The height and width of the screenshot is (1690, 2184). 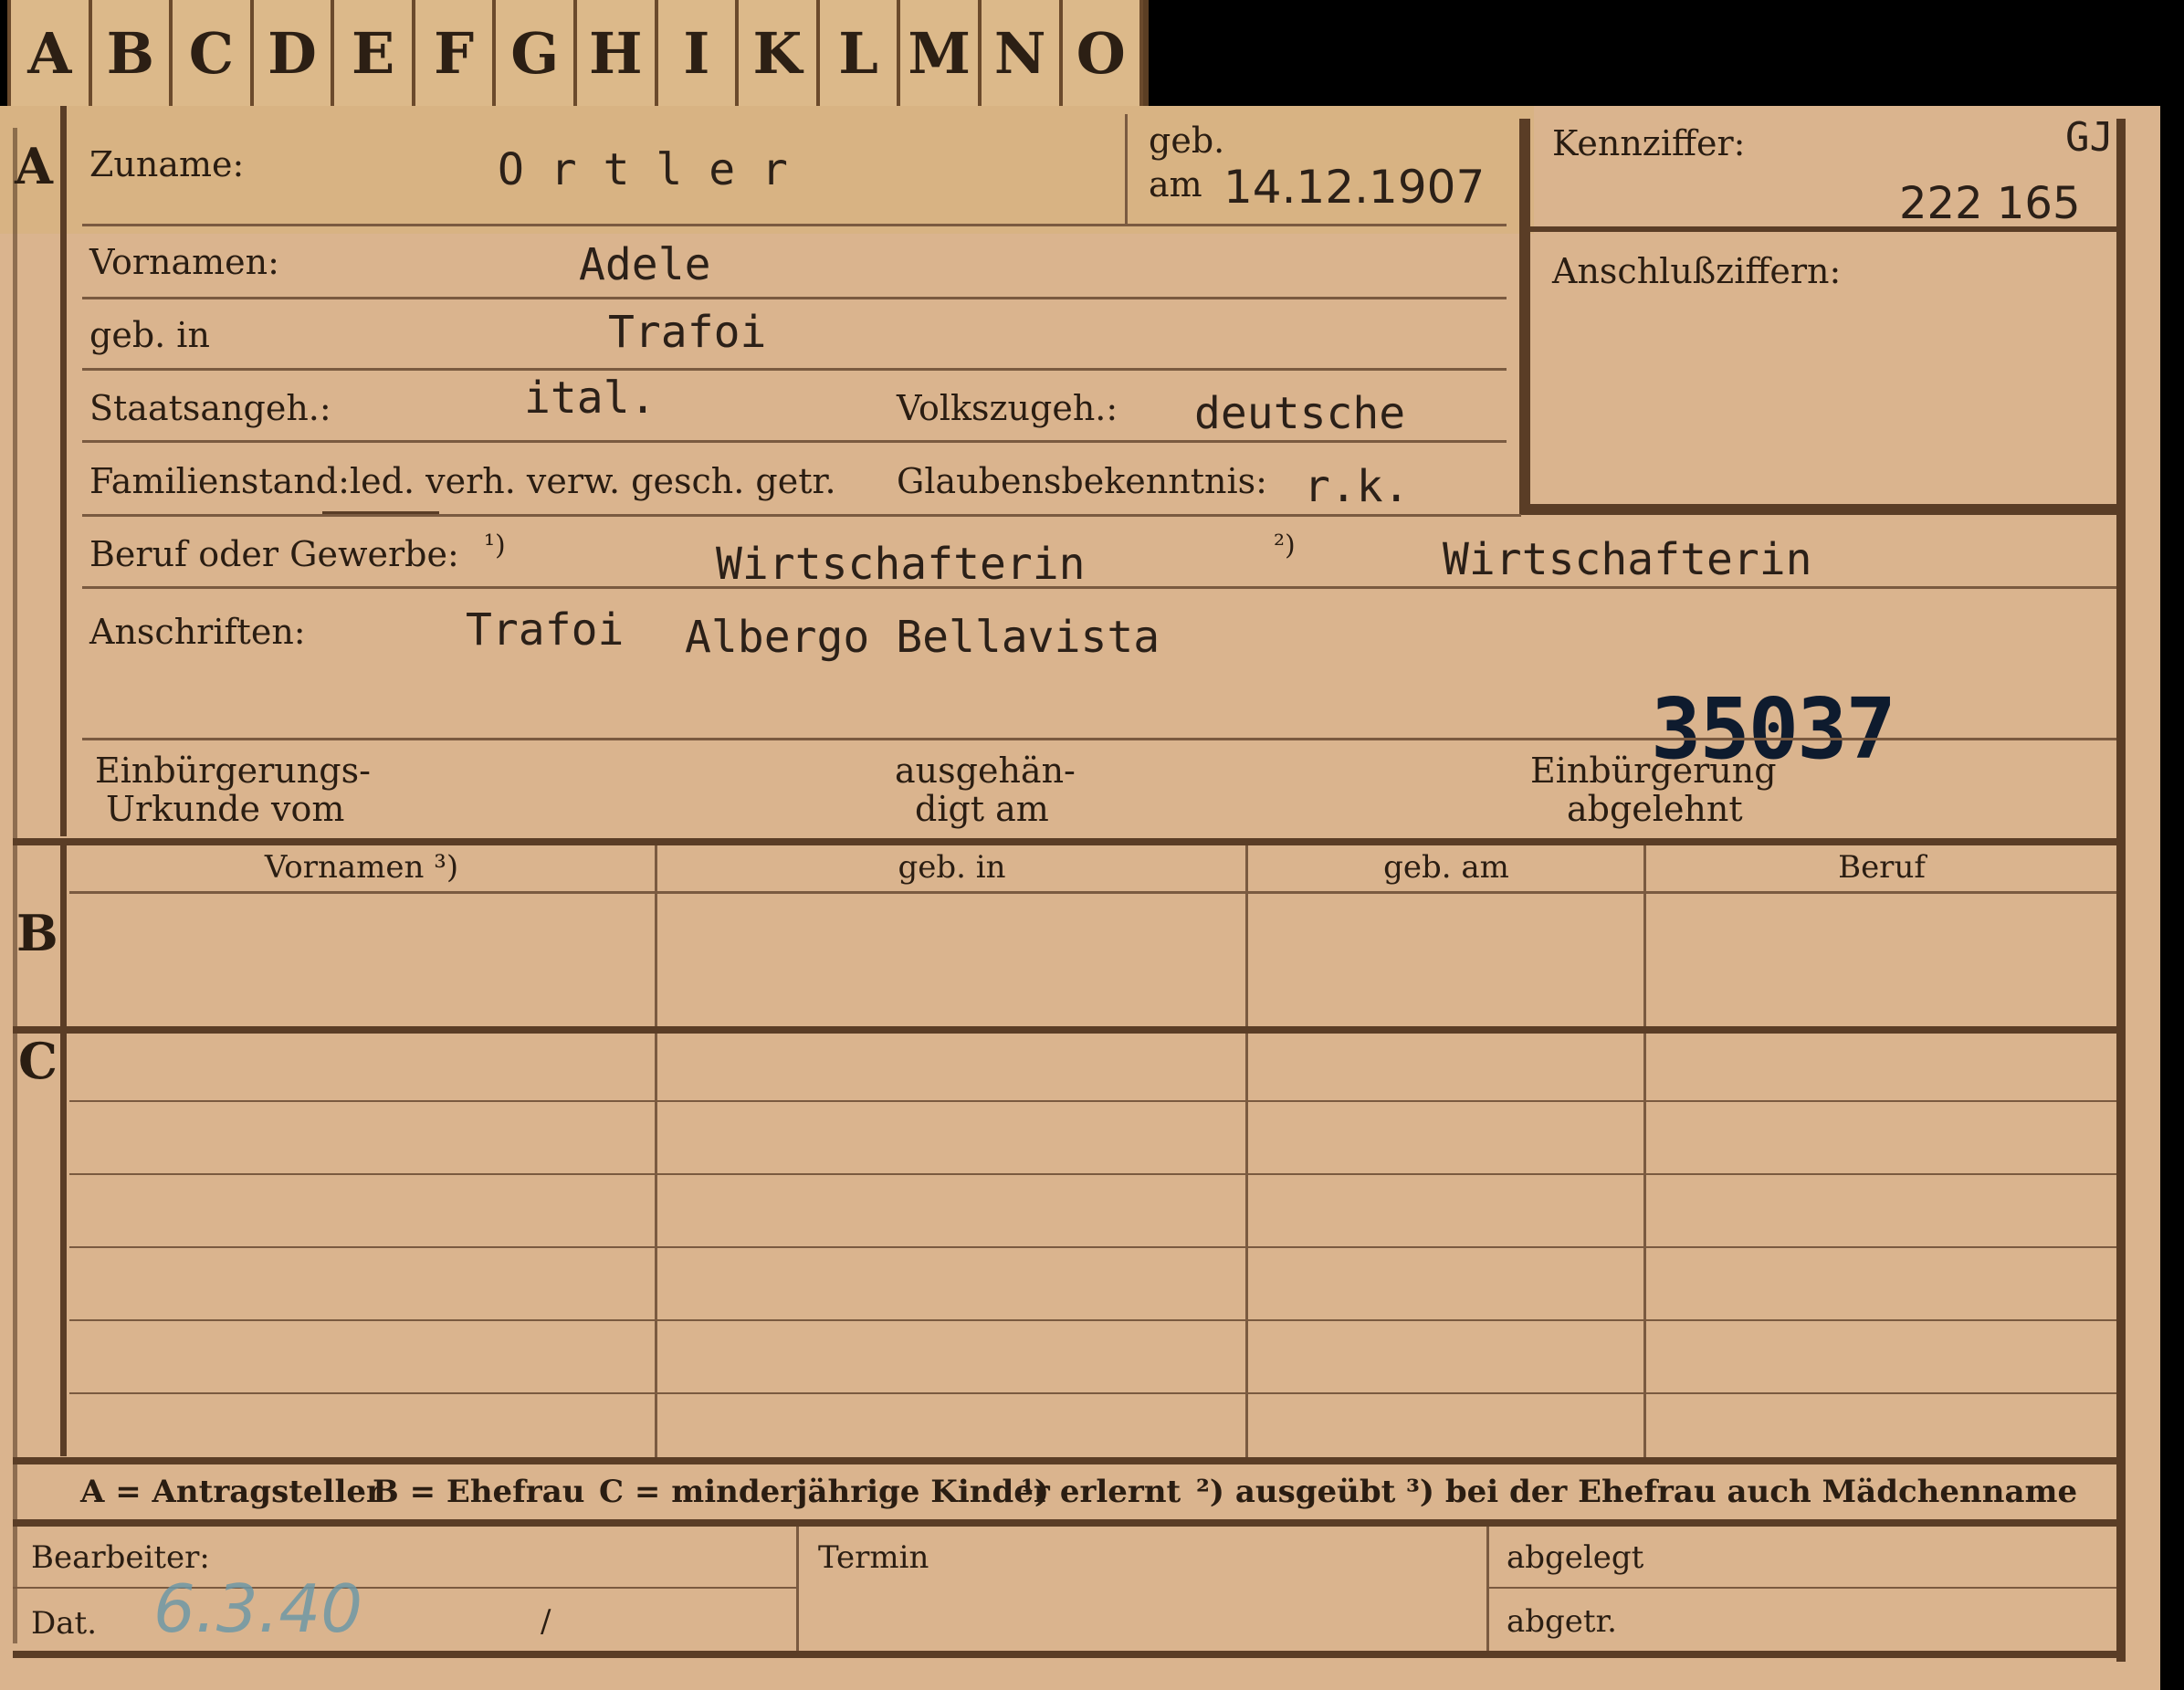 I want to click on address-line-1: Trafoi, so click(x=545, y=630).